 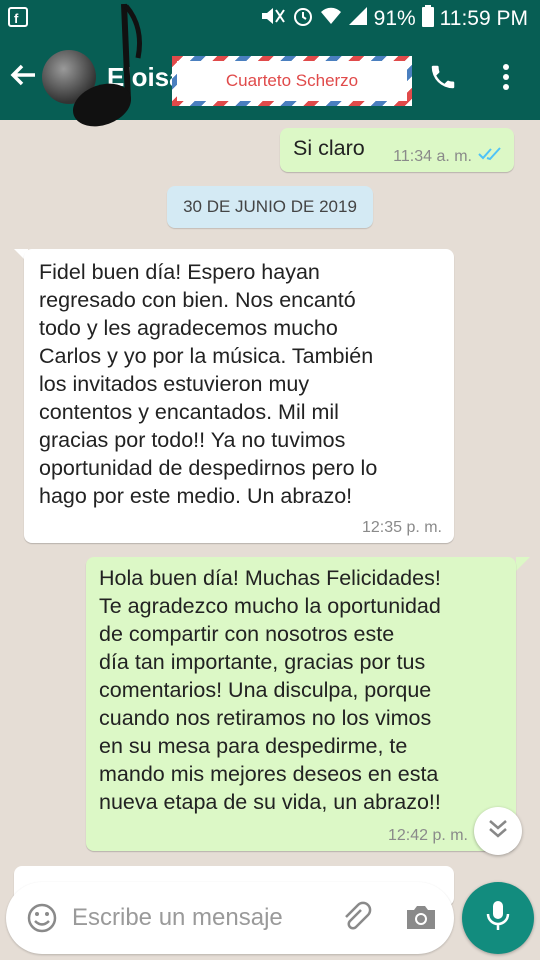 What do you see at coordinates (523, 564) in the screenshot?
I see `bubble-tail` at bounding box center [523, 564].